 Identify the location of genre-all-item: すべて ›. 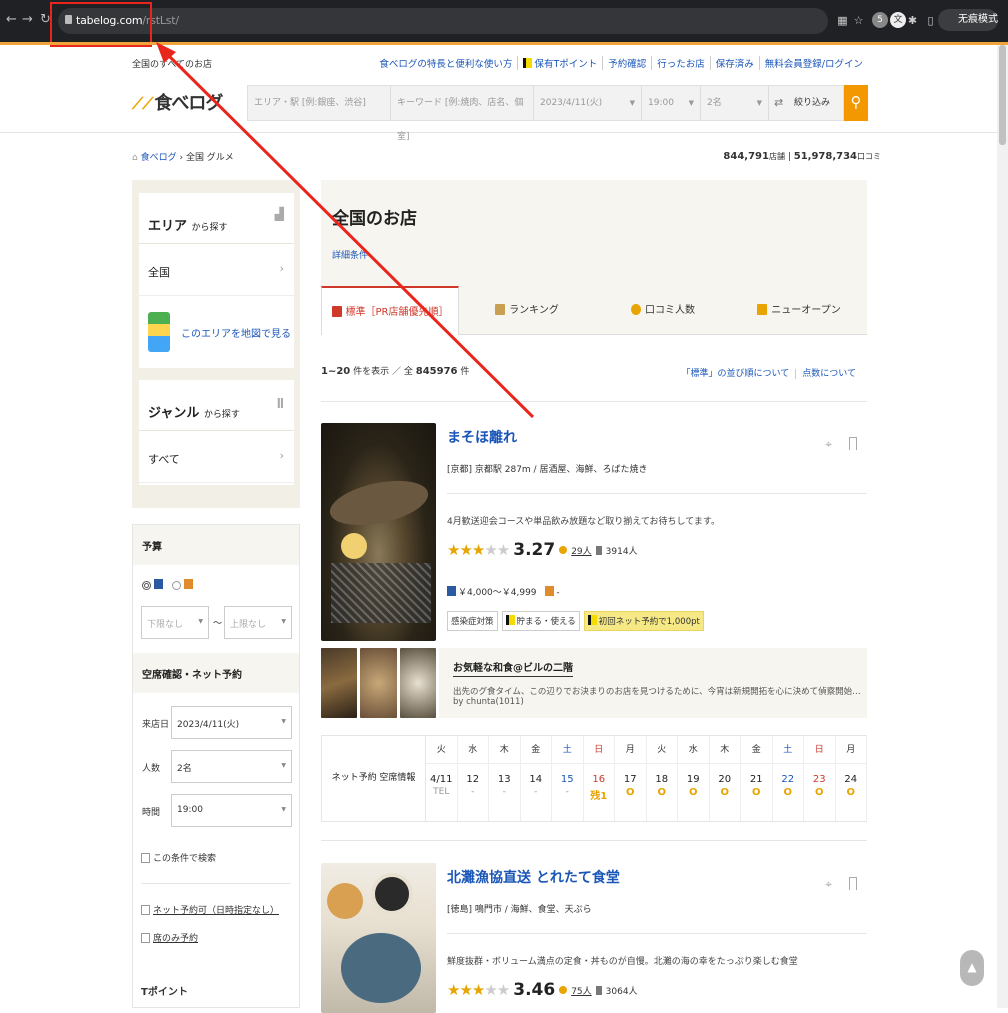
(216, 457).